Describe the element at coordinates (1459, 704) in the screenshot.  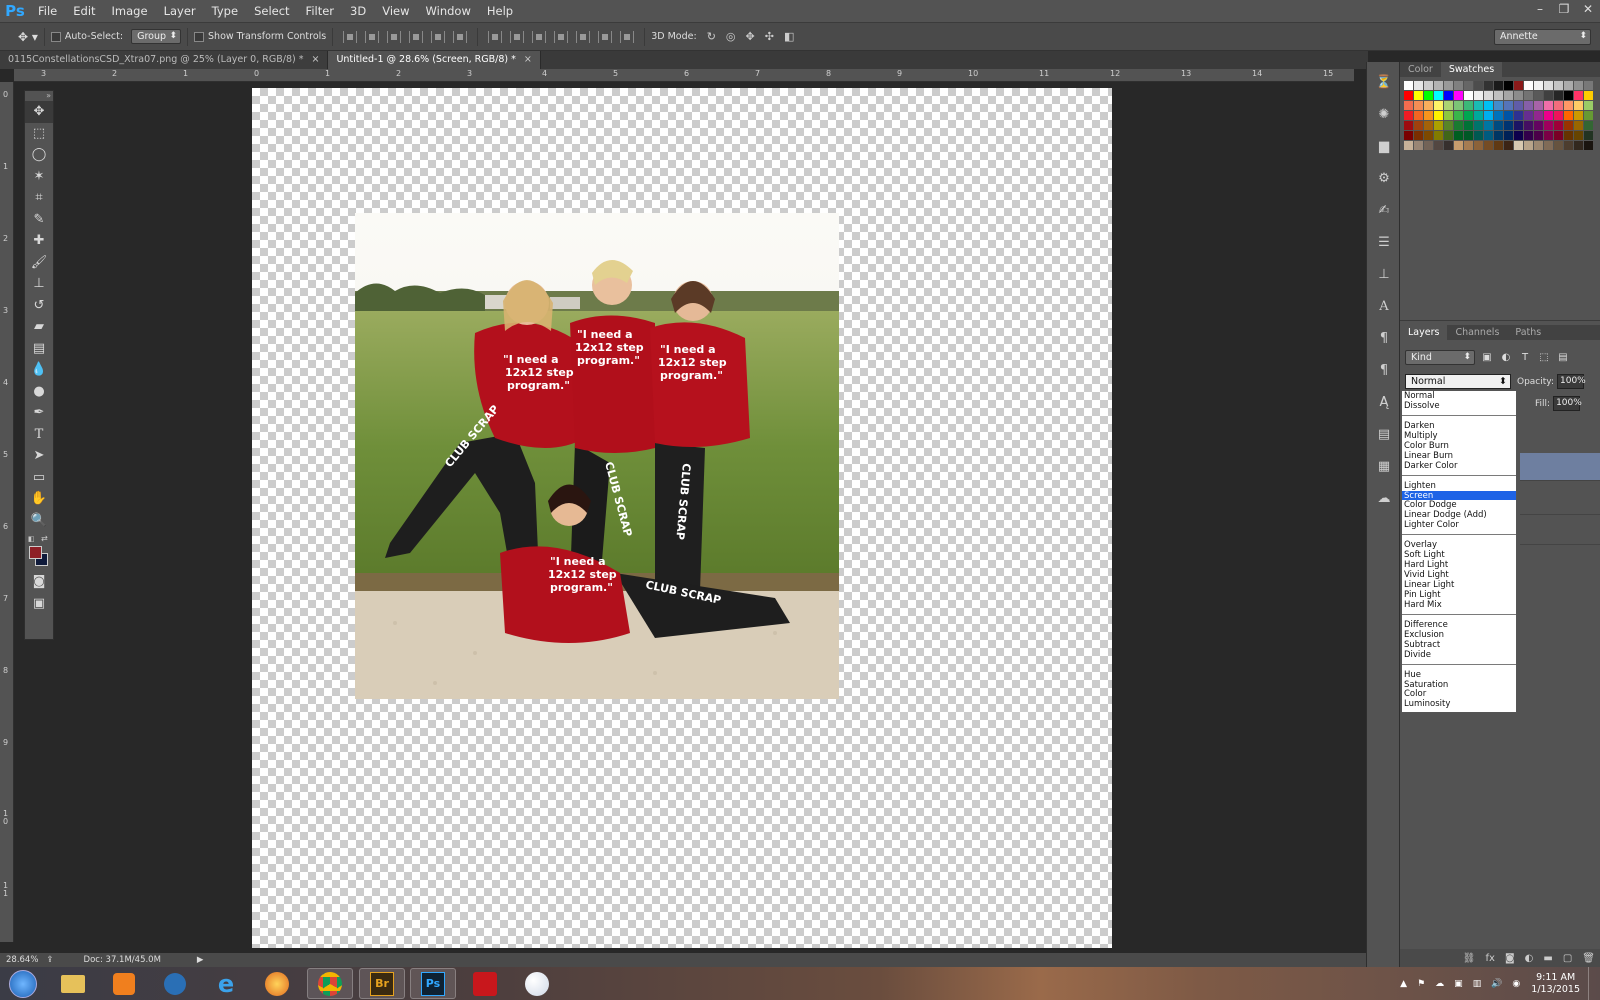
I see `blend-option-luminosity: Luminosity` at that location.